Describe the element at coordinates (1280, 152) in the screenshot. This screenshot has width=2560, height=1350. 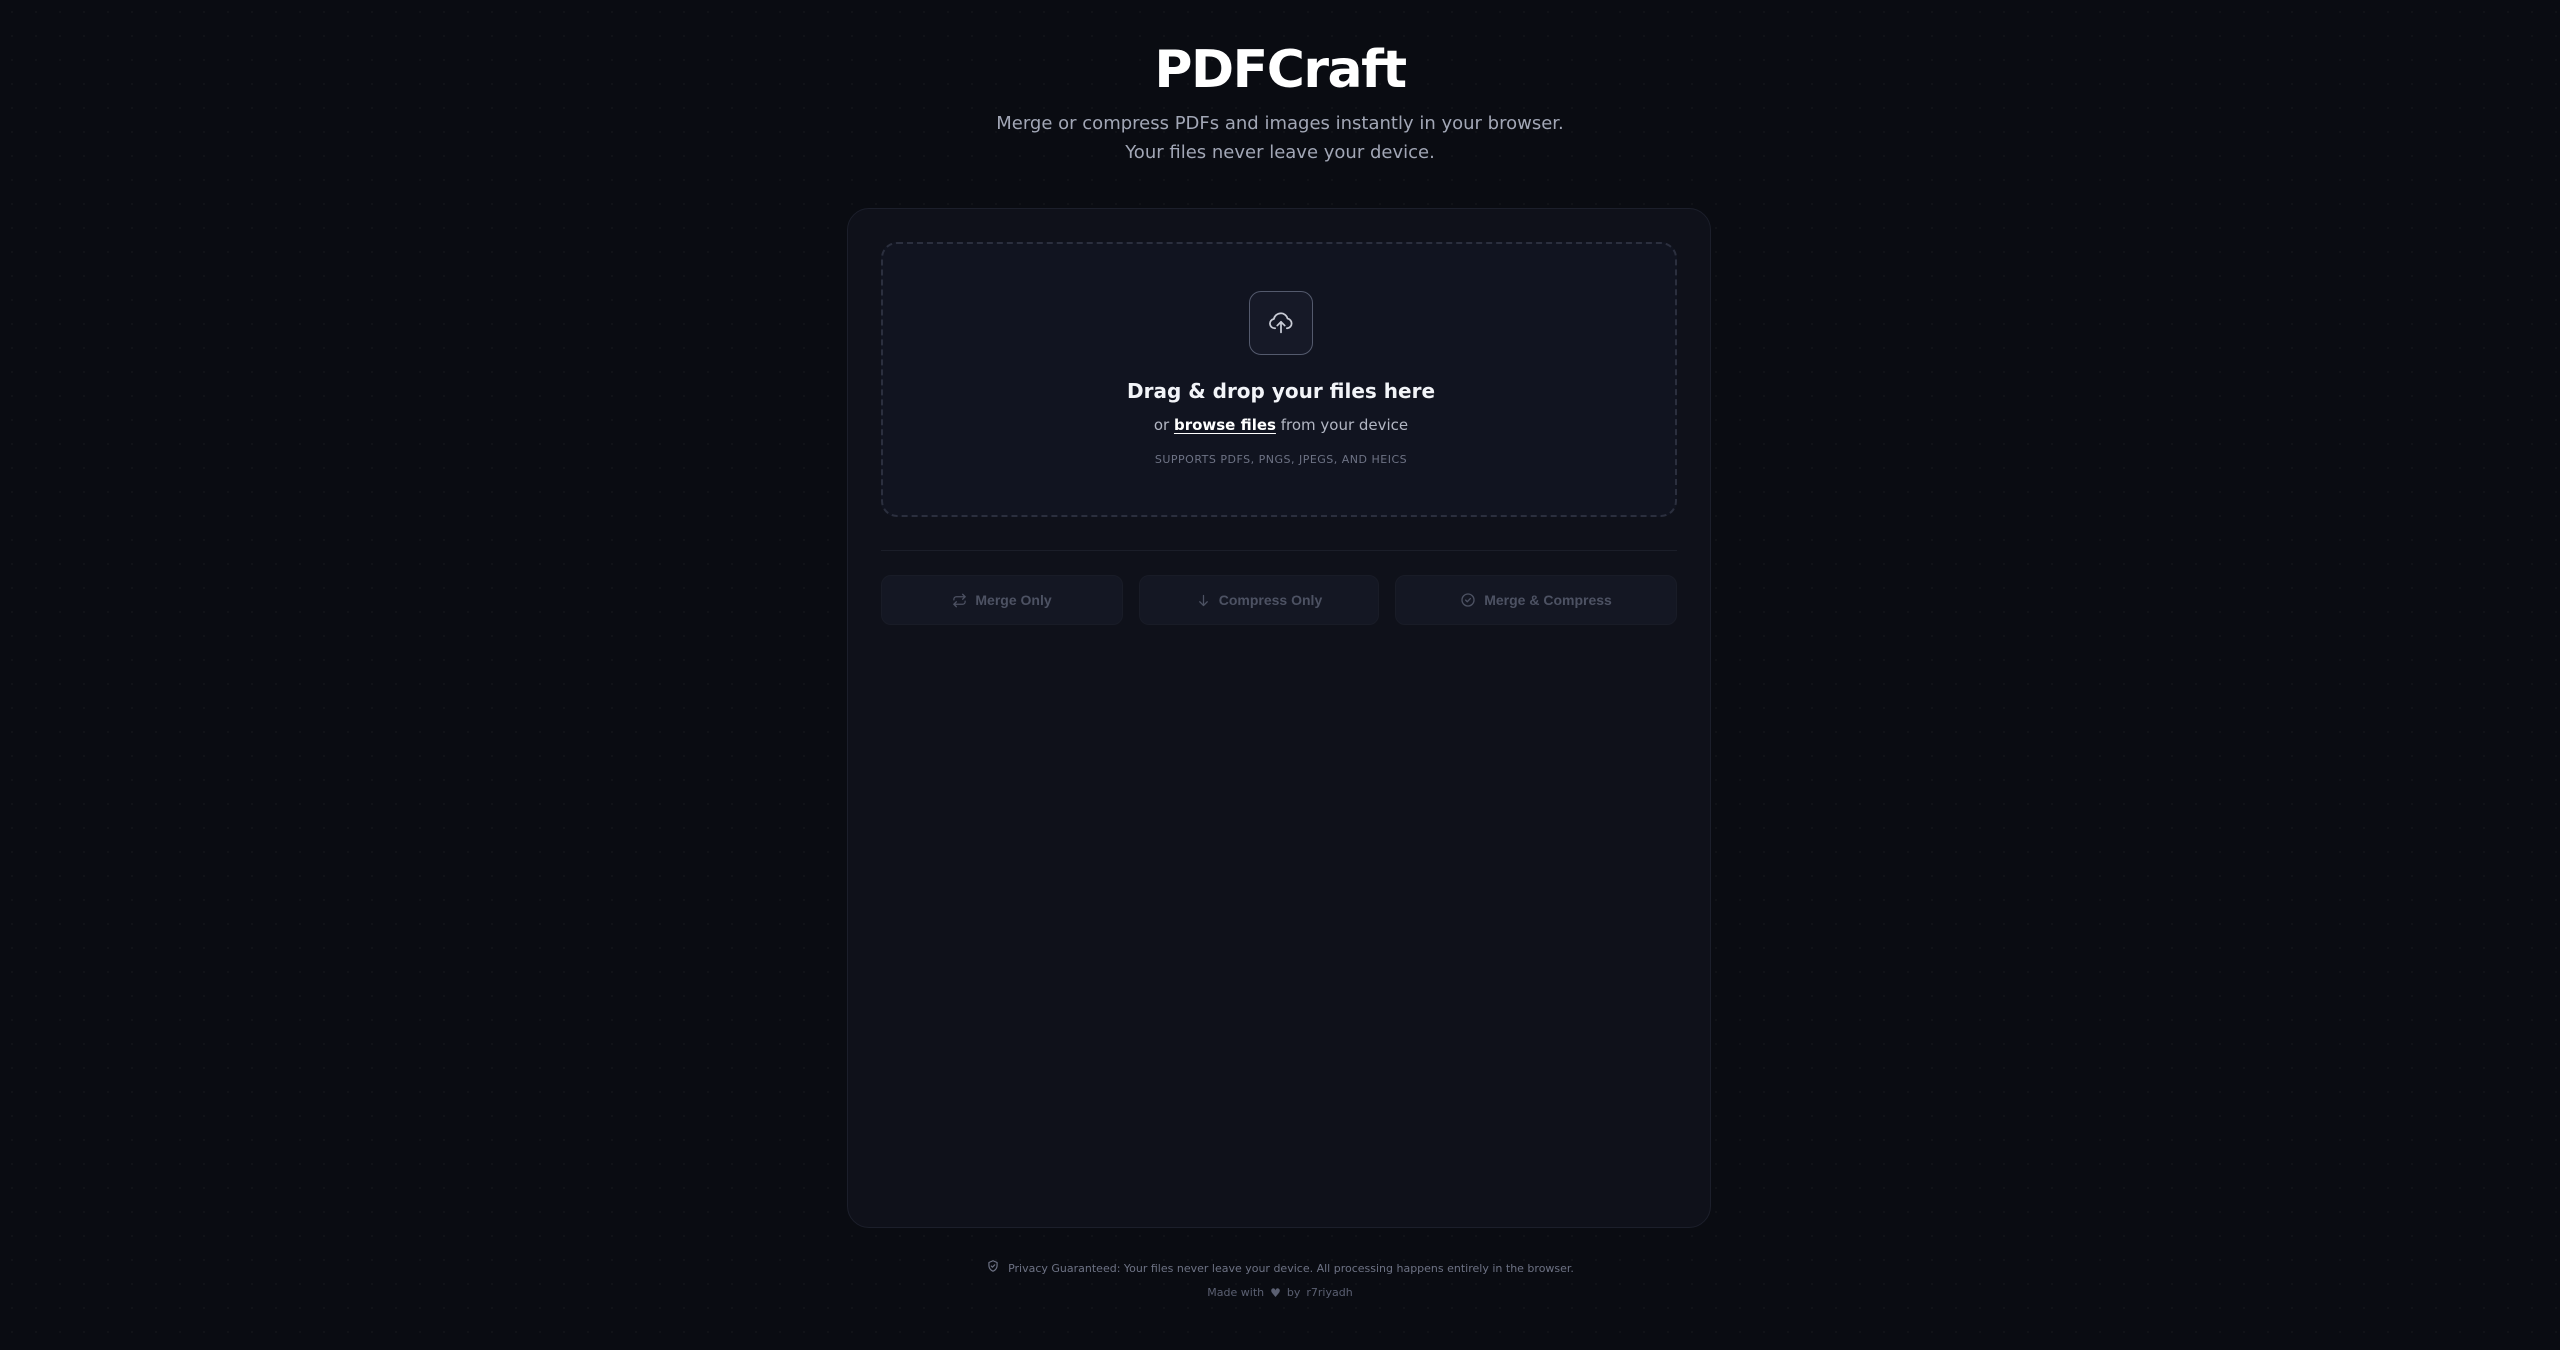
I see `tagline-line-2: Your files never leave your device.` at that location.